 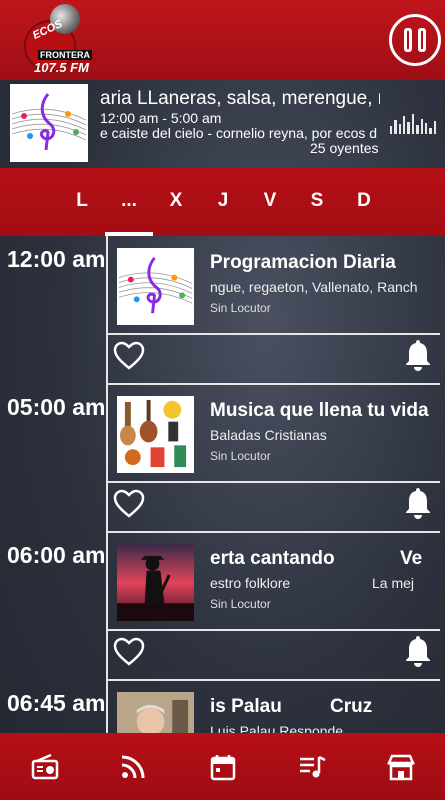 I want to click on now-playing-title: aria LLaneras, salsa, merengue, re, so click(x=240, y=98).